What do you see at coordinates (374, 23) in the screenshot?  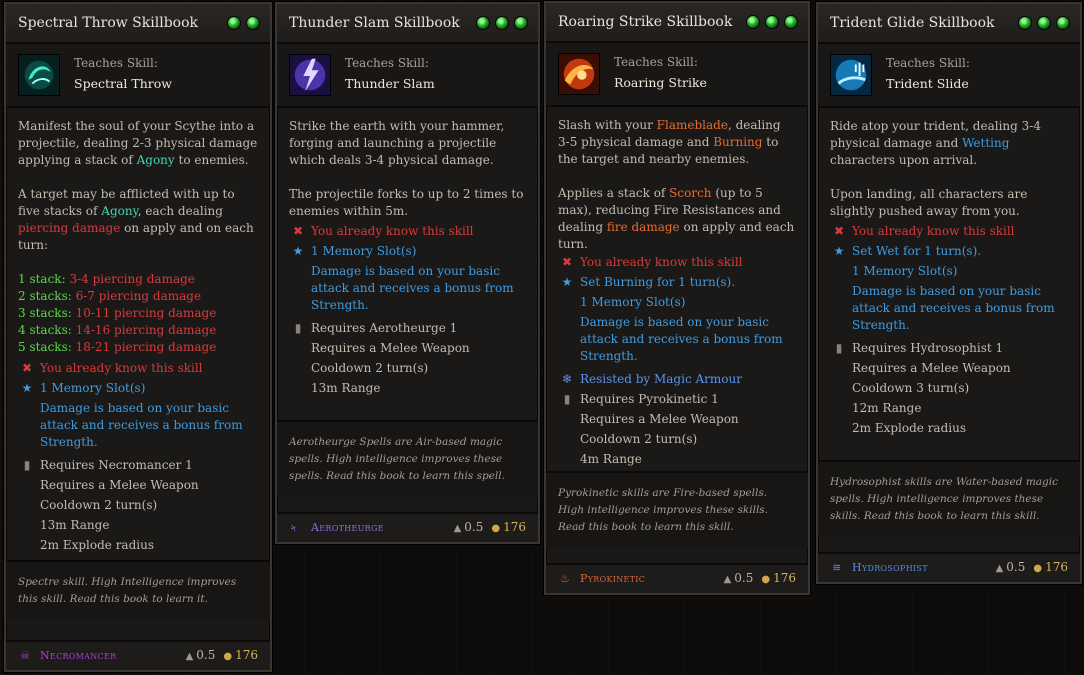 I see `tooltip-title: Thunder Slam Skillbook` at bounding box center [374, 23].